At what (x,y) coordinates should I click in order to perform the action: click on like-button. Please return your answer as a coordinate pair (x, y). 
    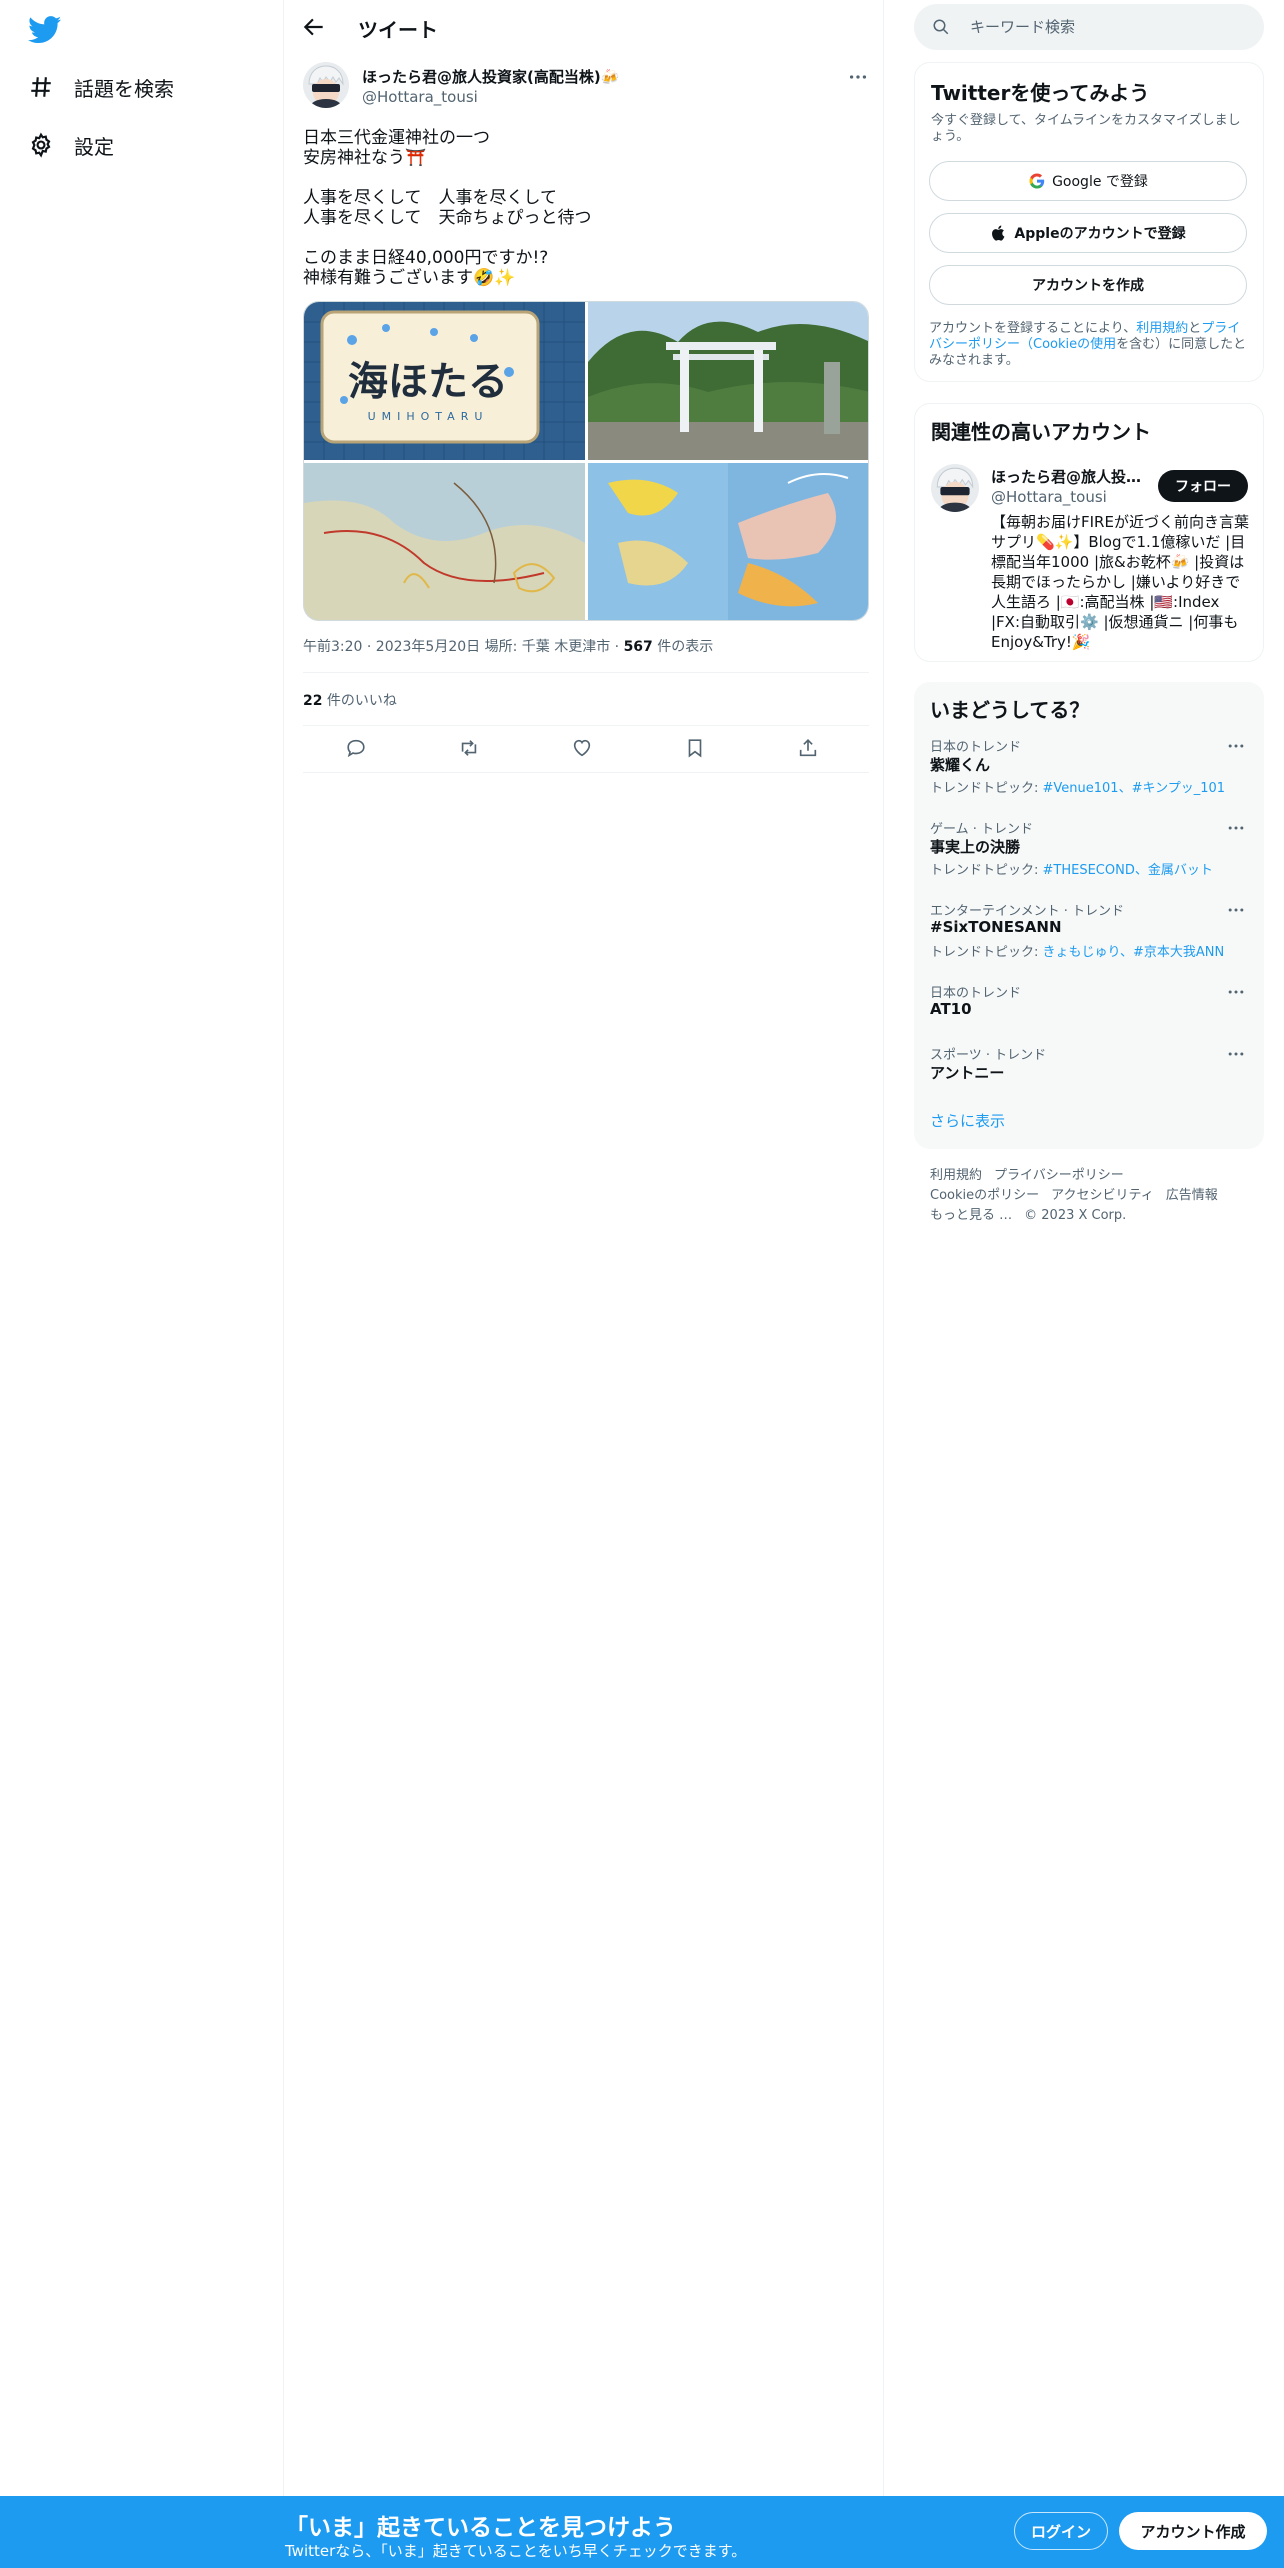
    Looking at the image, I should click on (582, 748).